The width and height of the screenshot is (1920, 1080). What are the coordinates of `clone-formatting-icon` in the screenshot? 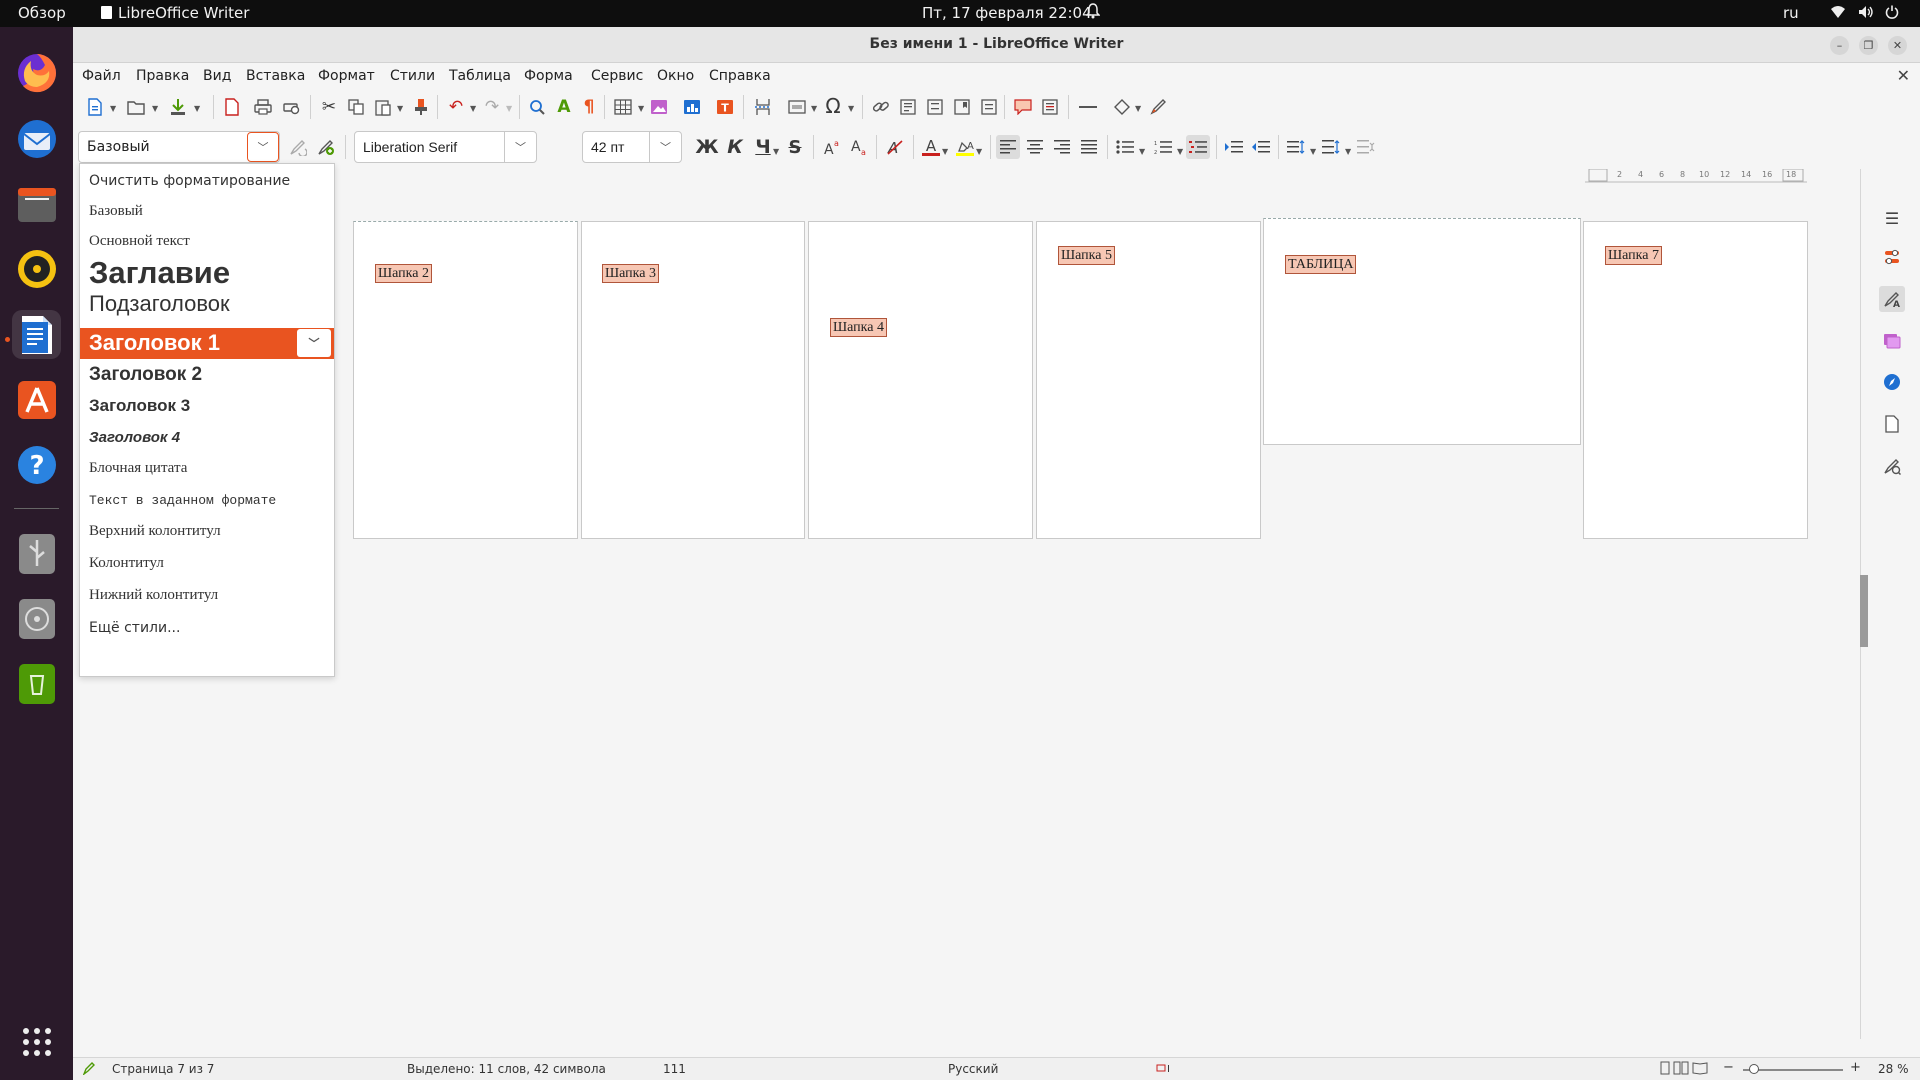 It's located at (421, 107).